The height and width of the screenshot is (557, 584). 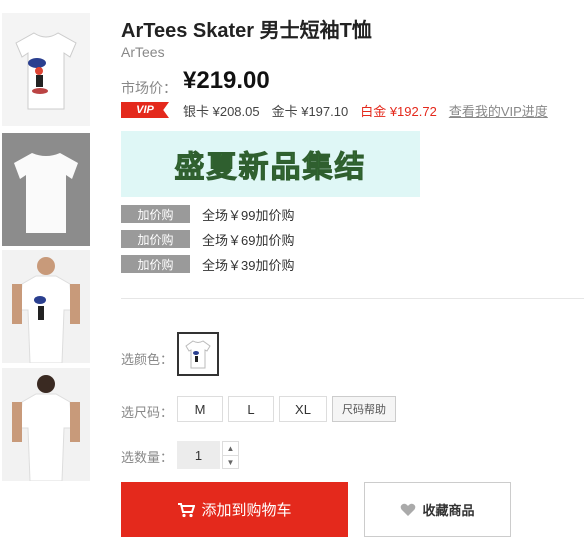 I want to click on vip-price-silver: 银卡 ¥208.05, so click(x=221, y=111).